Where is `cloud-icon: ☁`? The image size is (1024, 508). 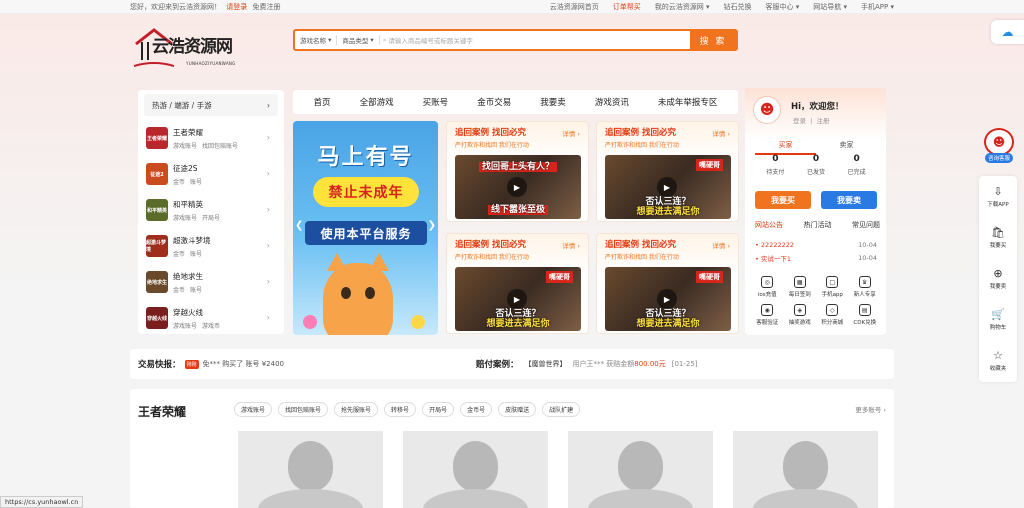
cloud-icon: ☁ is located at coordinates (1007, 32).